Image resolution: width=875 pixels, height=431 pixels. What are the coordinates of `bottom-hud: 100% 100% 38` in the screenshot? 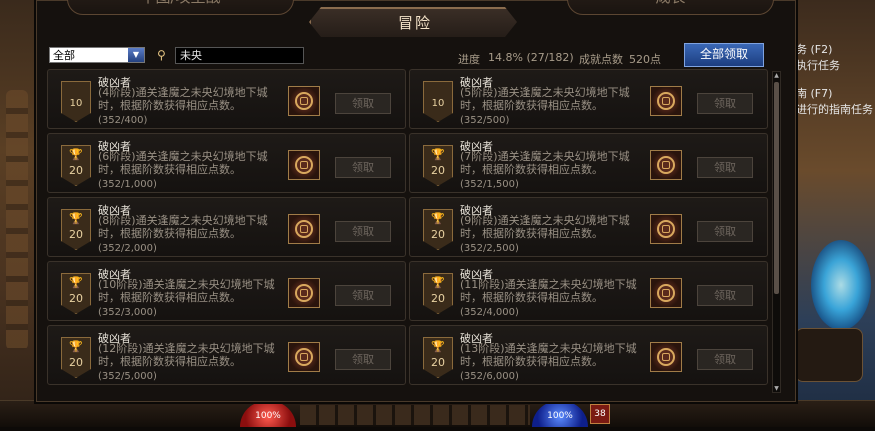 It's located at (437, 413).